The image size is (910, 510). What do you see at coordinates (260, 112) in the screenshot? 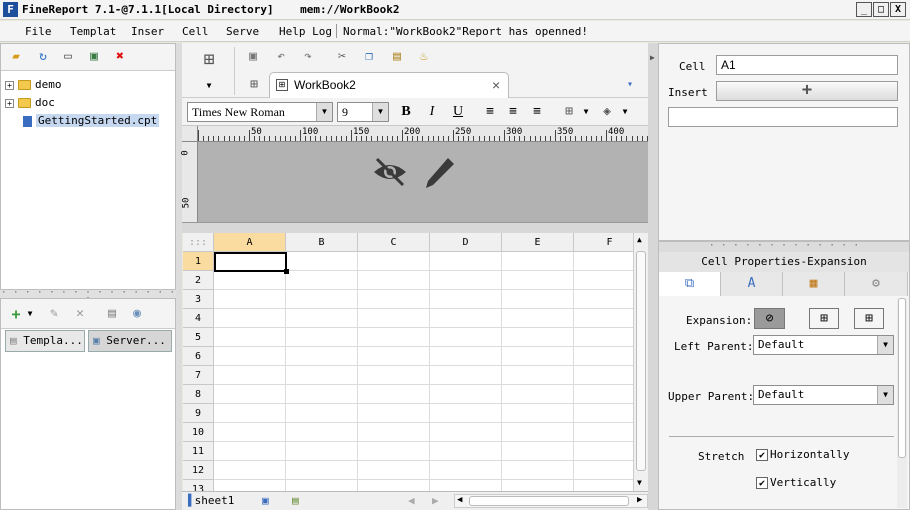
I see `font-family-select: Times New Roman ▼` at bounding box center [260, 112].